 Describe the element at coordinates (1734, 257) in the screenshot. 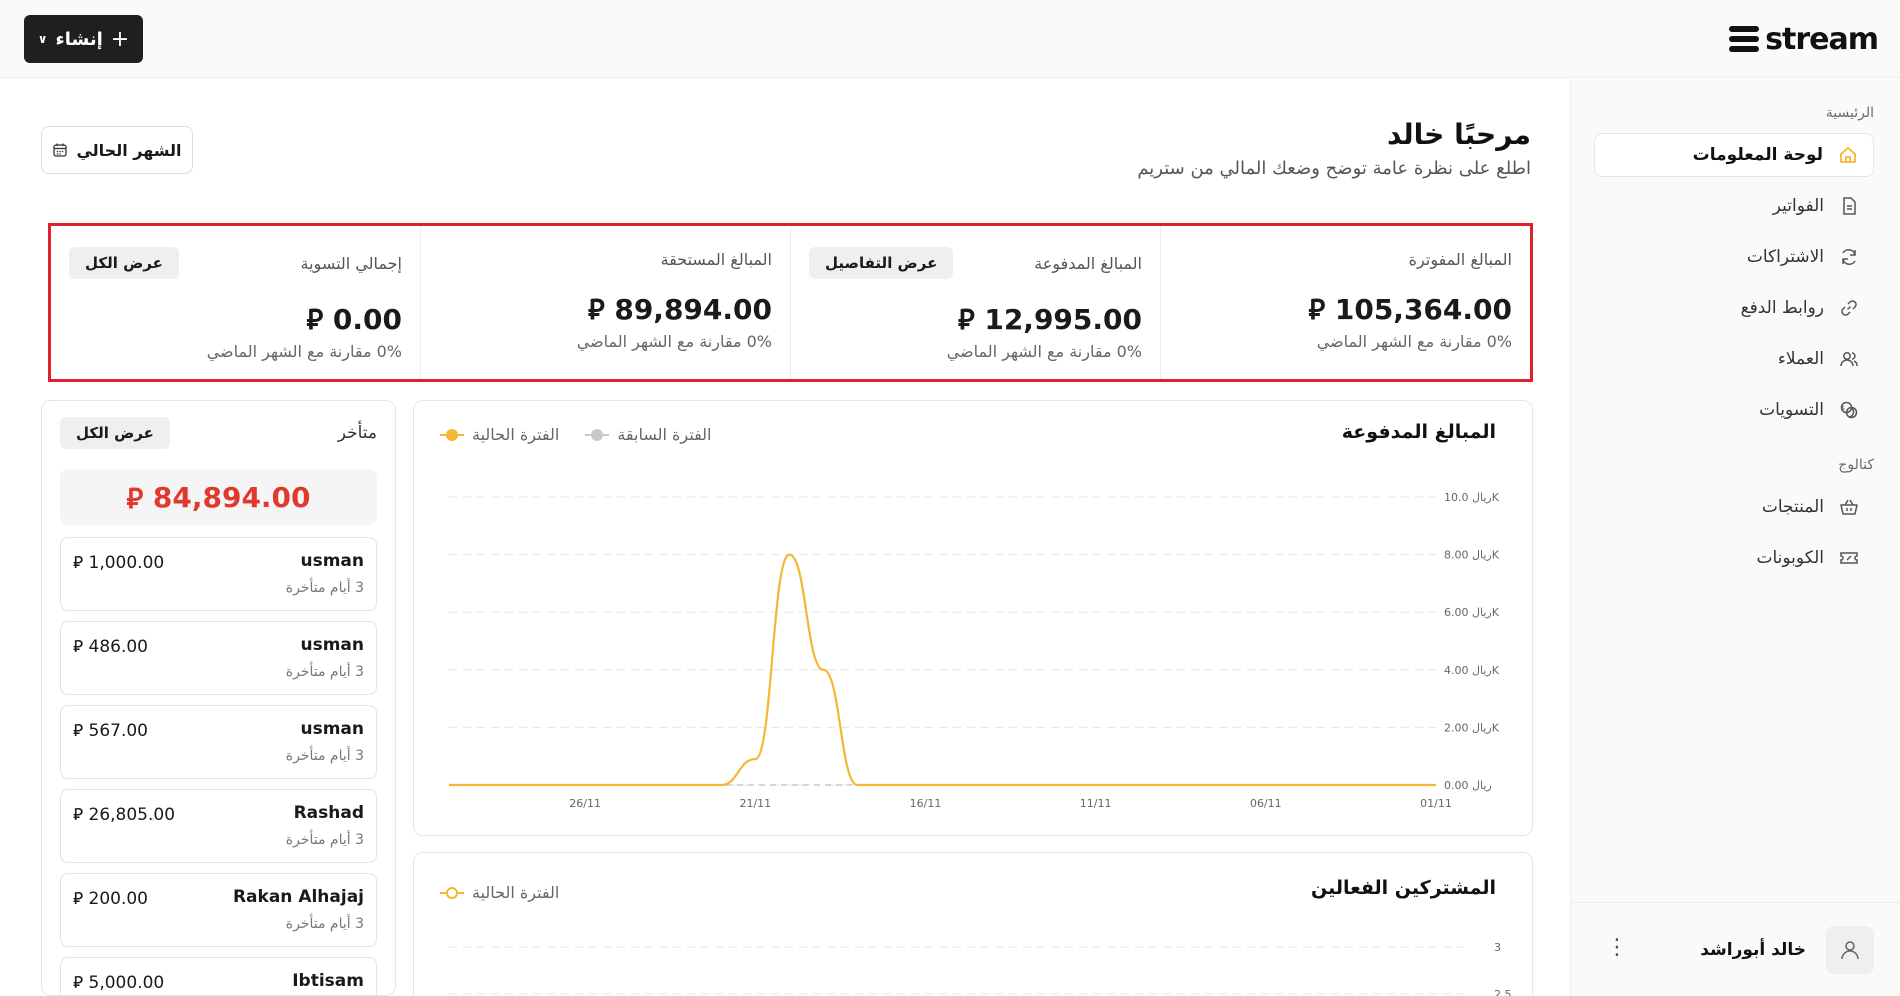

I see `sidebar-item-subscriptions: الاشتراكات` at that location.